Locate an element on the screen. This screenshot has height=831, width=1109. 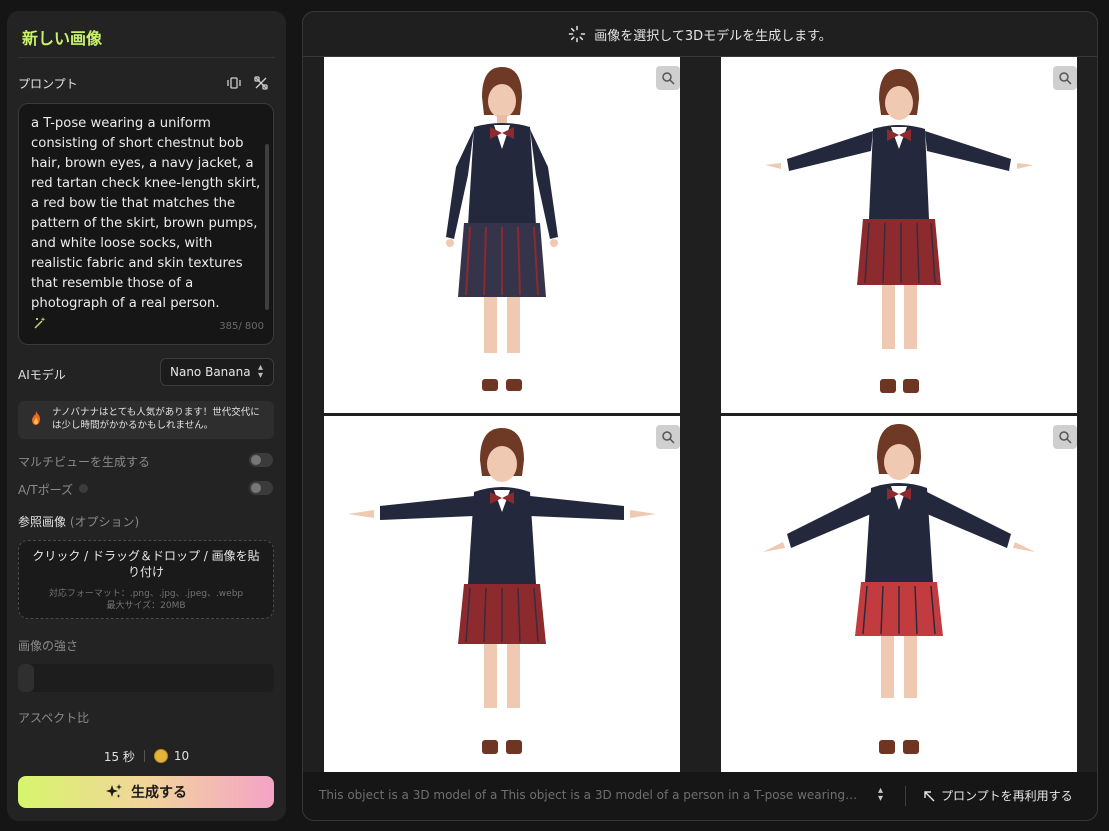
notice-text: ナノバナナはとても人気があります！世代交代には少し時間がかかるかもしれません。 is located at coordinates (156, 419).